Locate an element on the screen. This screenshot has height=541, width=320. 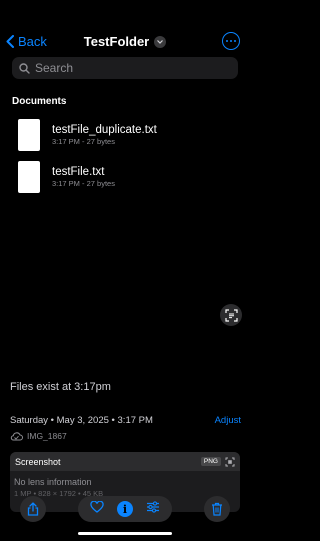
delete-button is located at coordinates (217, 509).